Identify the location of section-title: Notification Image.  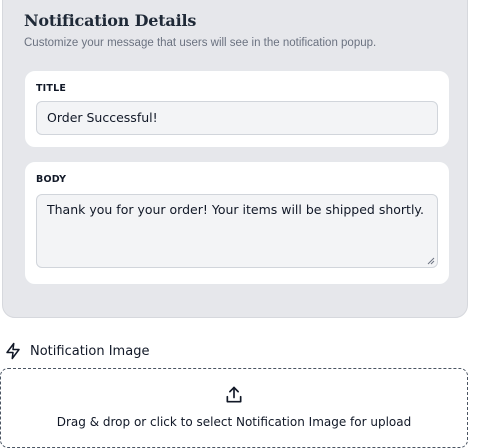
(90, 351).